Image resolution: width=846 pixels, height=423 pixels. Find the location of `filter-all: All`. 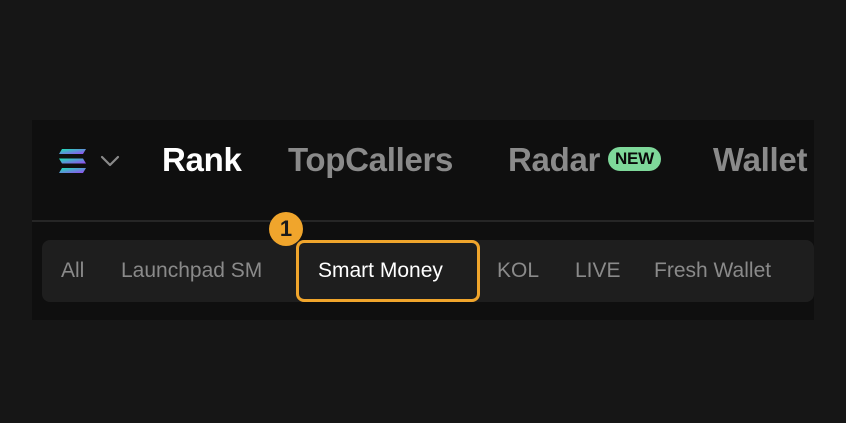

filter-all: All is located at coordinates (72, 271).